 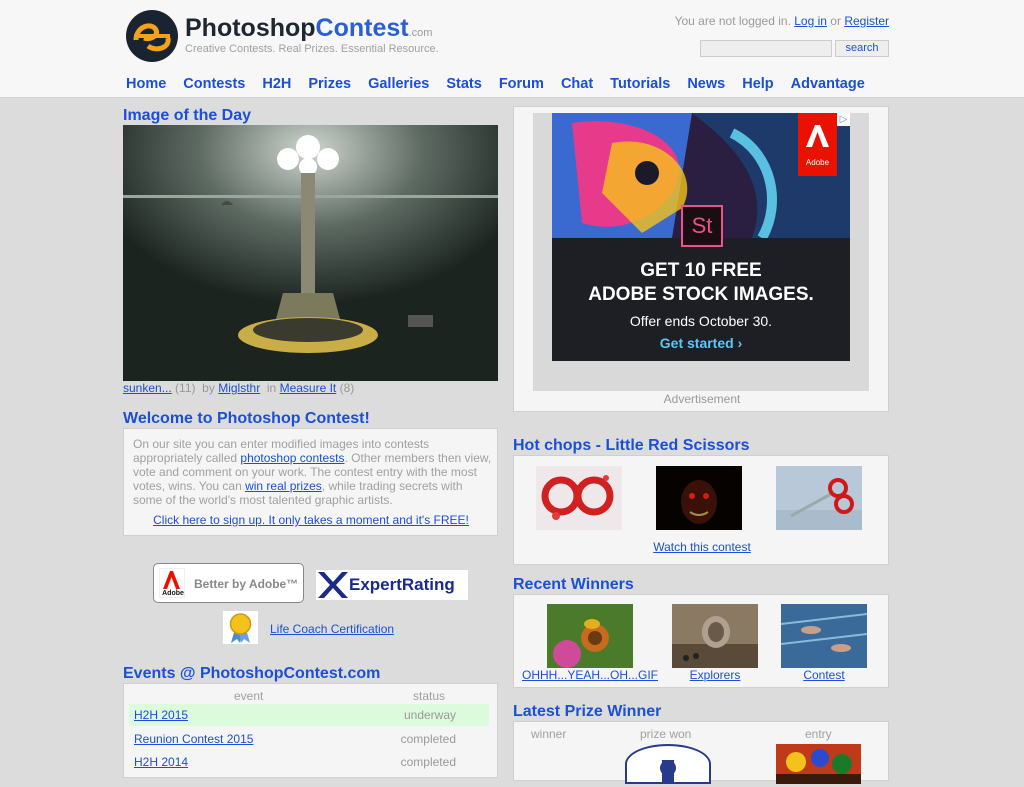 I want to click on expertrating-x-icon, so click(x=333, y=585).